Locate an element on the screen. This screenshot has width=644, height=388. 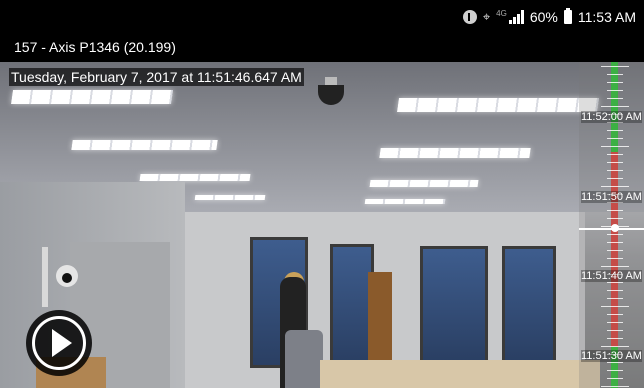
timeline-label: 11:52:00 AM is located at coordinates (611, 117).